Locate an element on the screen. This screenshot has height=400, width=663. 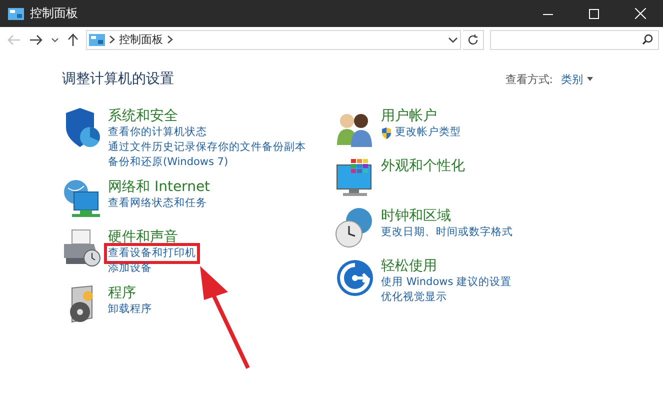
caret-icon is located at coordinates (590, 79).